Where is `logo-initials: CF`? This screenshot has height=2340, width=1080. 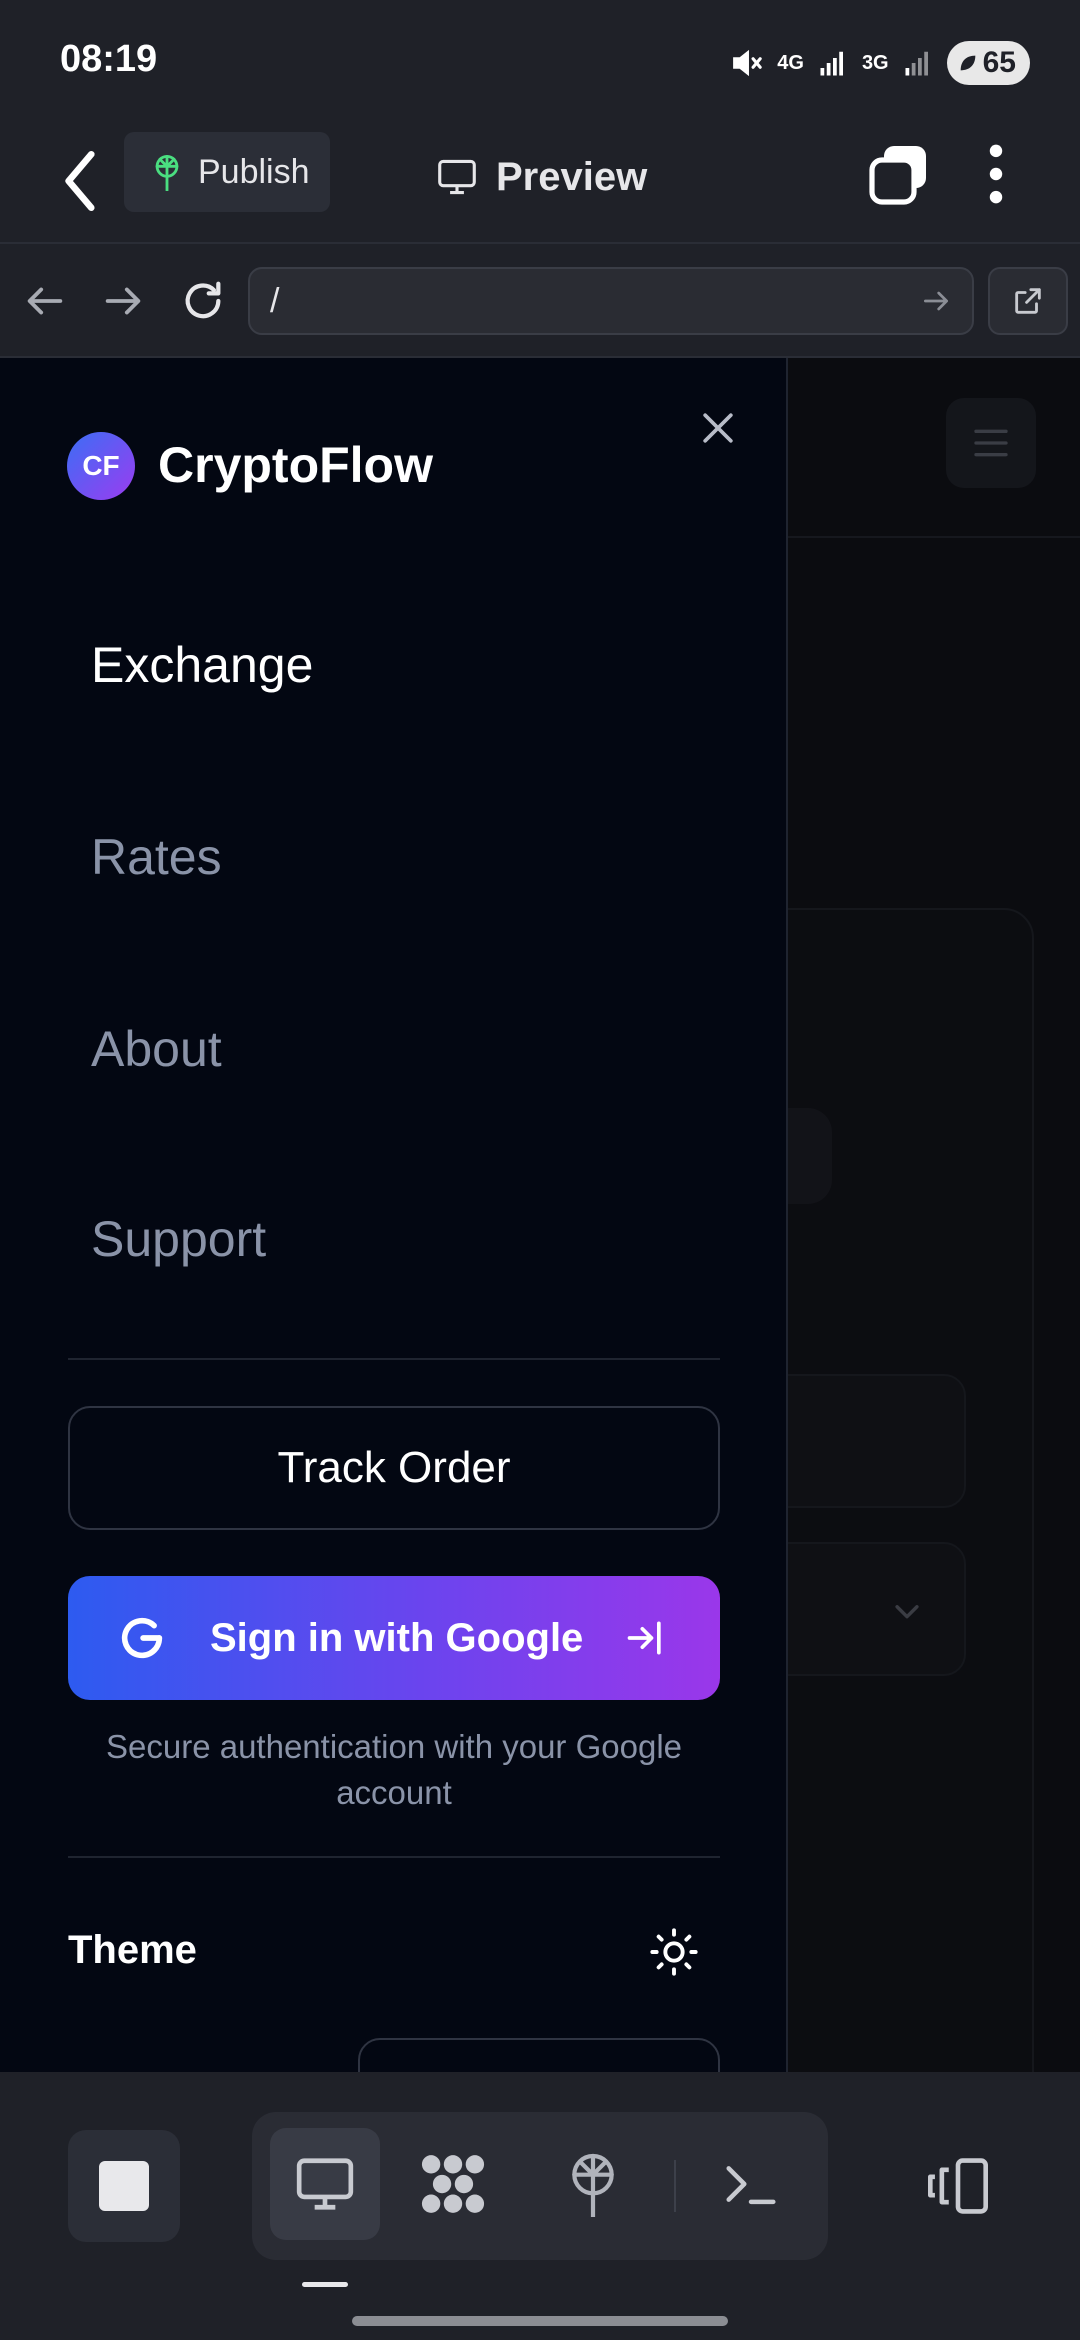
logo-initials: CF is located at coordinates (101, 465).